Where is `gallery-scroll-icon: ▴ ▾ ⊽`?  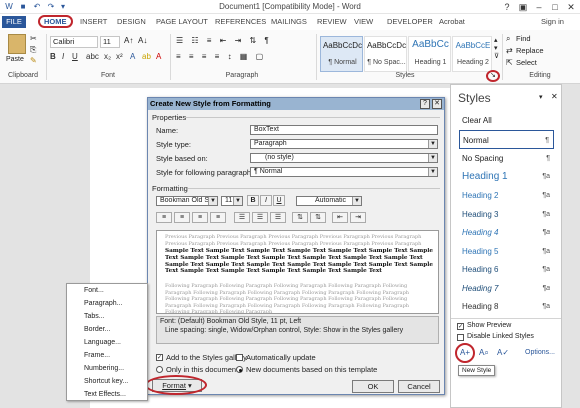
gallery-scroll-icon: ▴ ▾ ⊽ is located at coordinates (496, 48).